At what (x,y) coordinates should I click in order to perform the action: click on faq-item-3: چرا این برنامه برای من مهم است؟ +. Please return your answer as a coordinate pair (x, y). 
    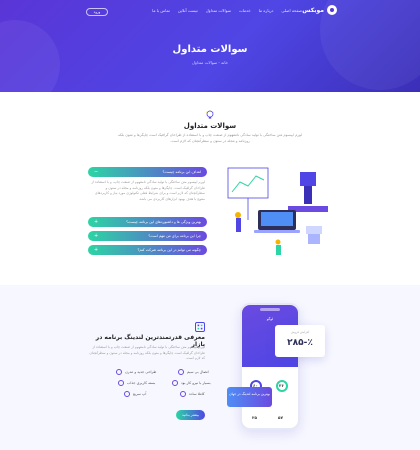
    Looking at the image, I should click on (147, 236).